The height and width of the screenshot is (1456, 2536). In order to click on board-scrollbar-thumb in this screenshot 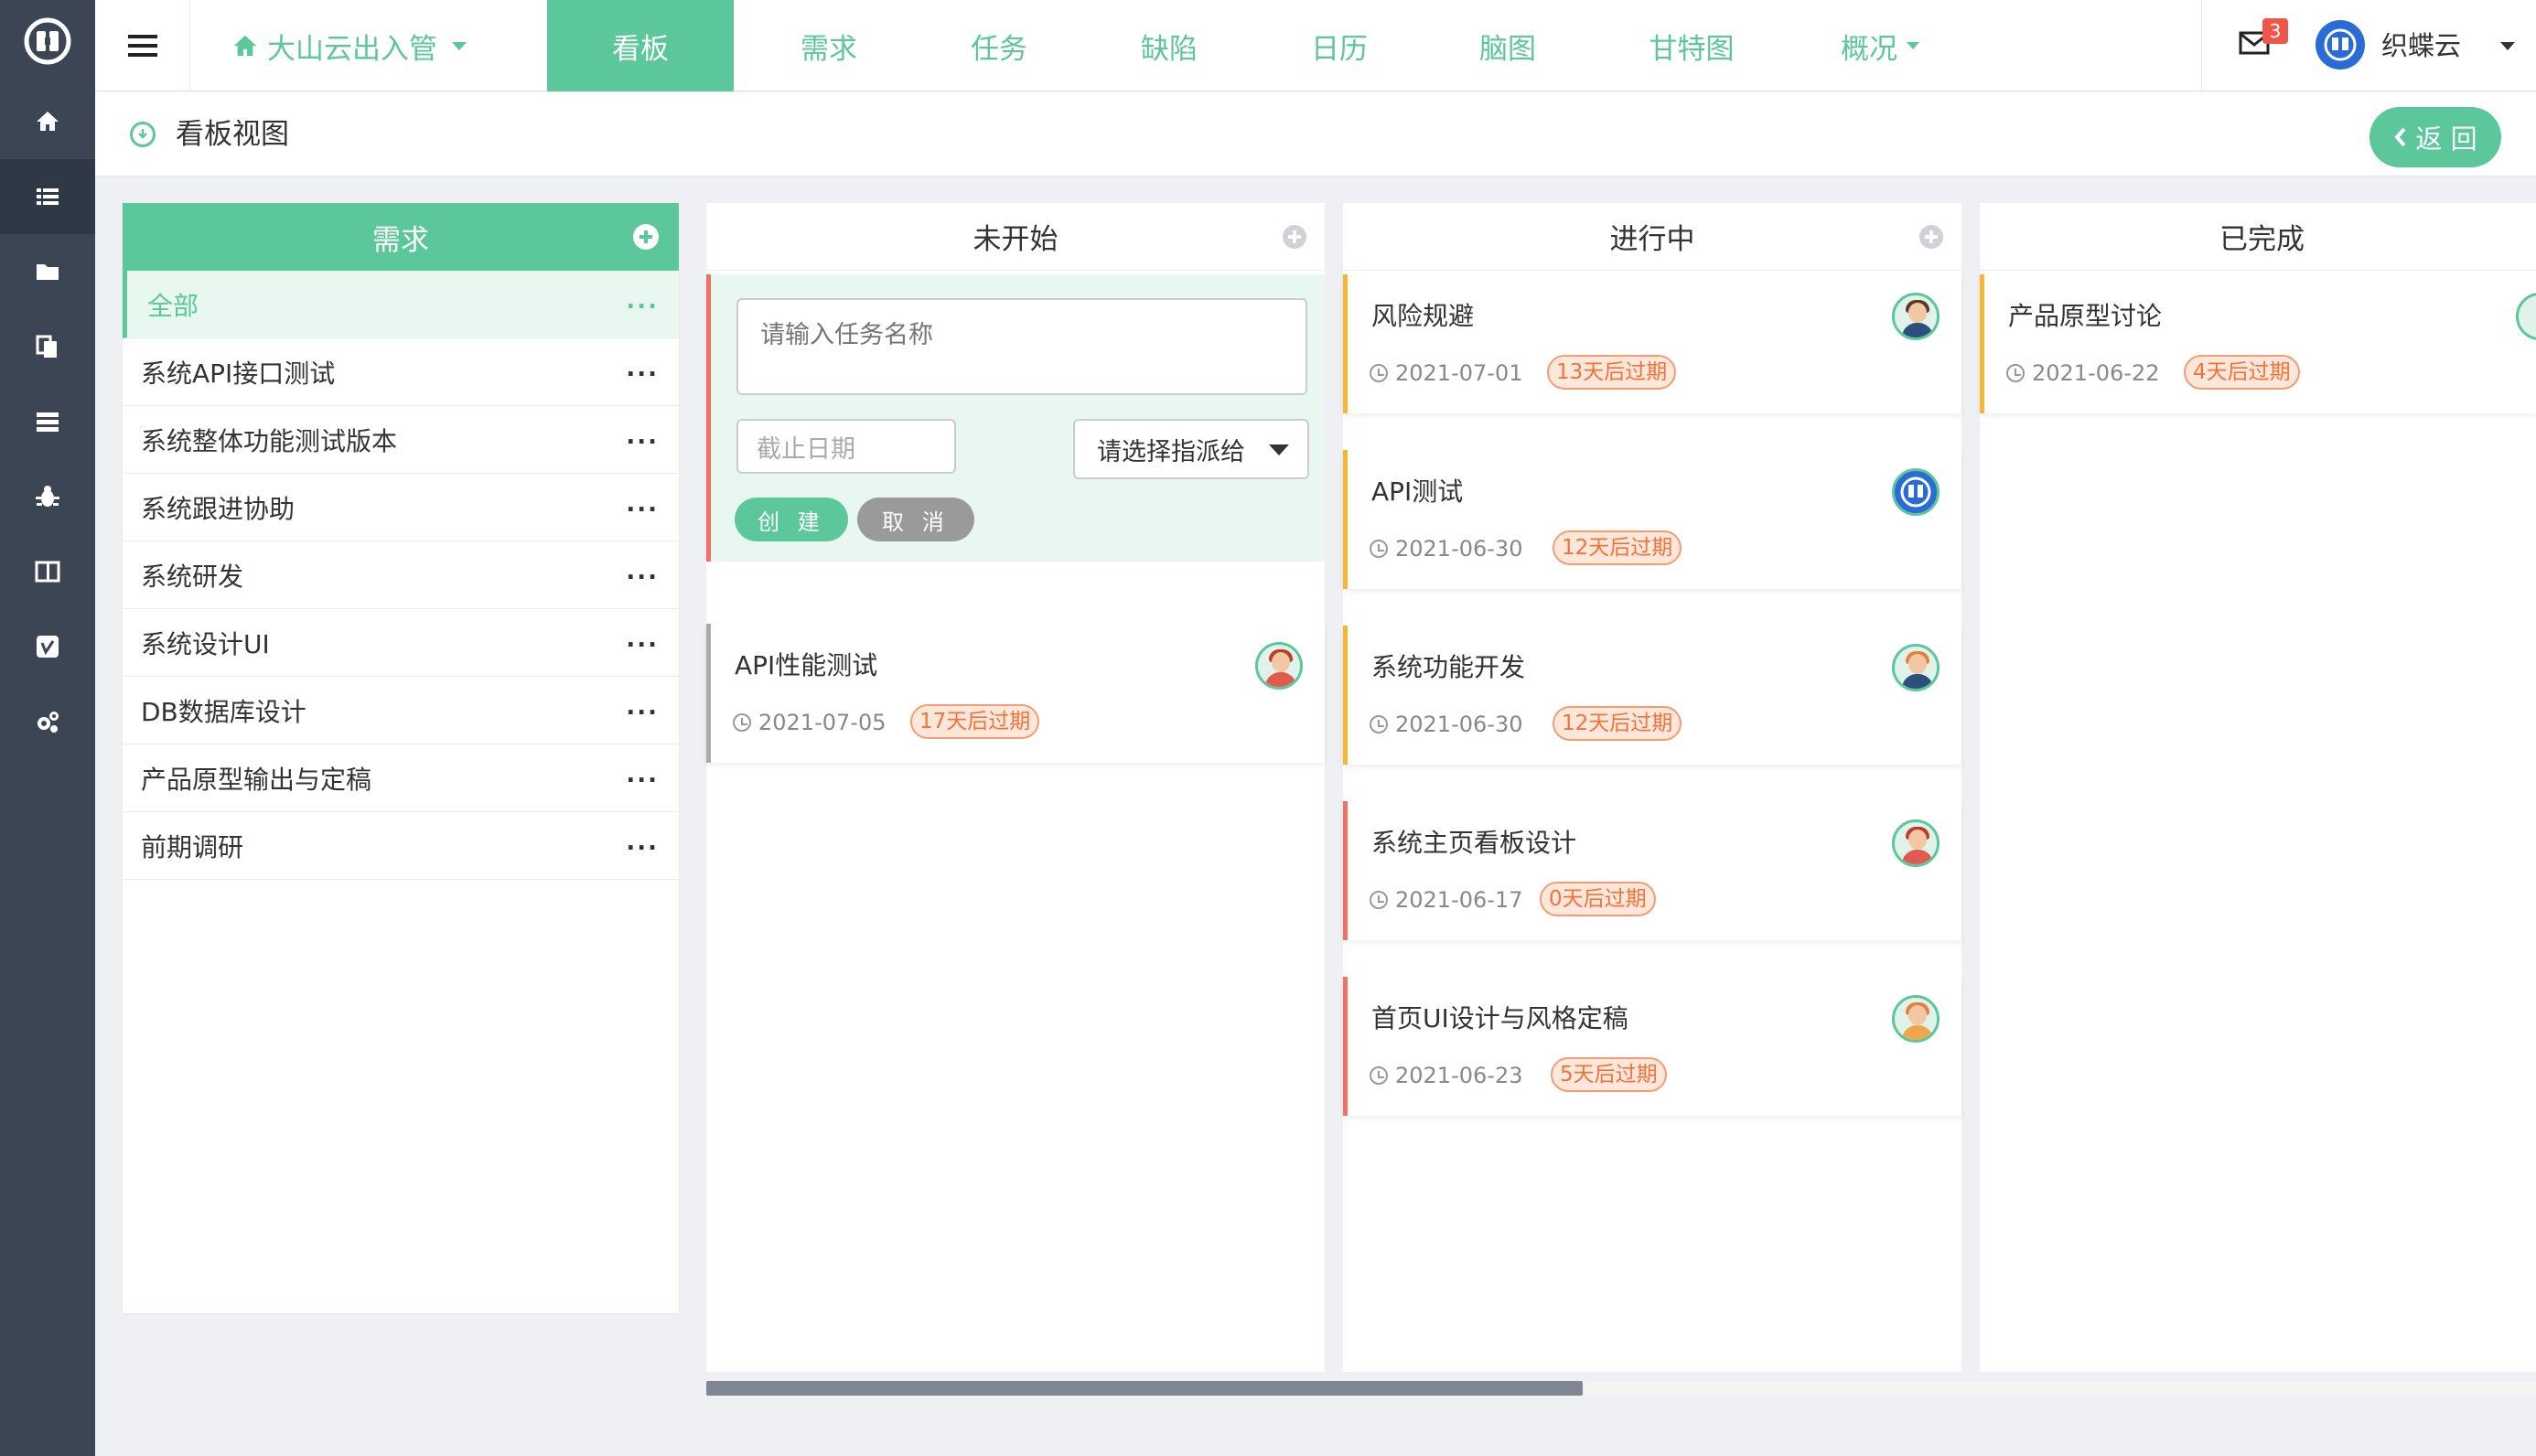, I will do `click(1145, 1388)`.